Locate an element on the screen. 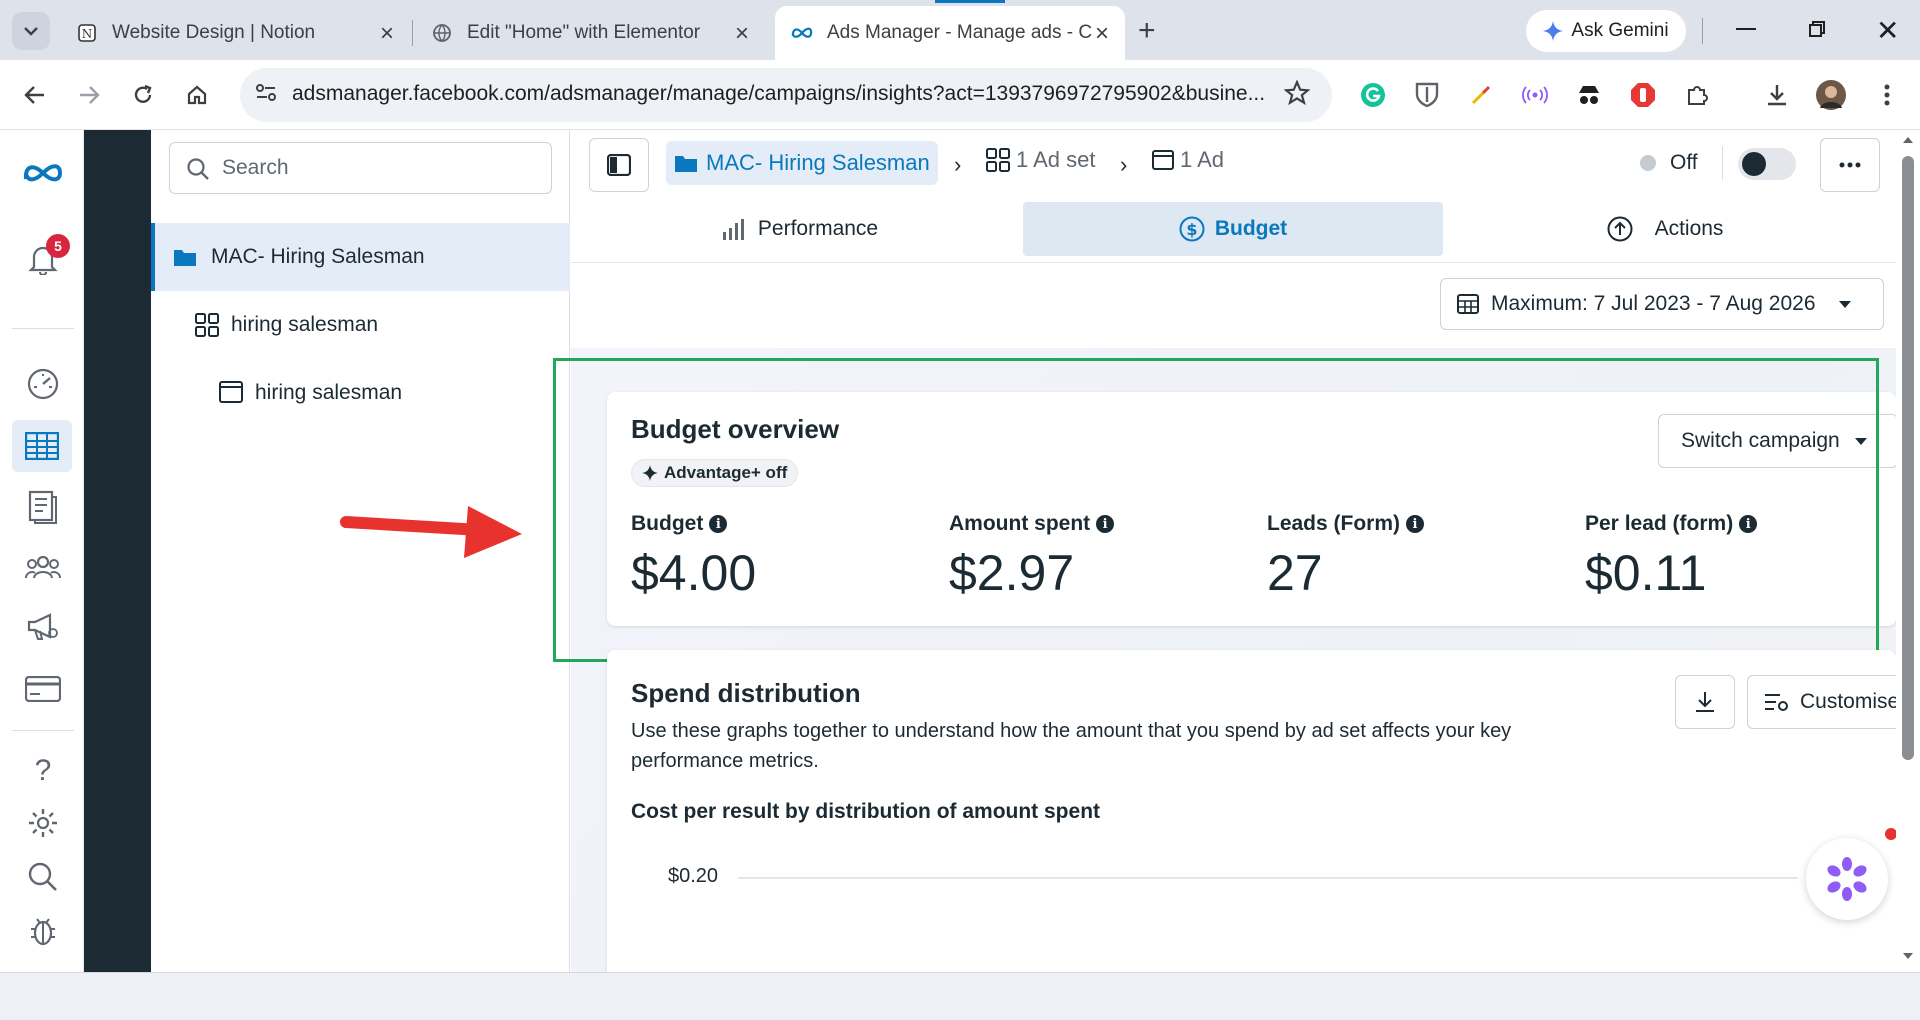  svg-text: N is located at coordinates (87, 34).